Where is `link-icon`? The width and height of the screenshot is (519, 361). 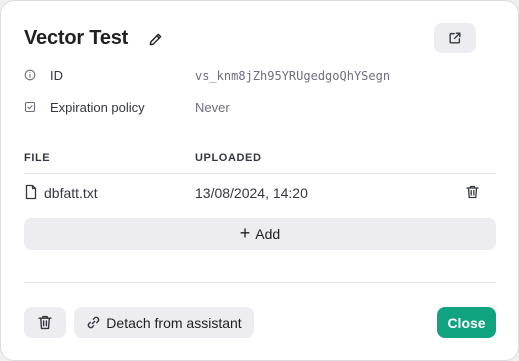
link-icon is located at coordinates (94, 322).